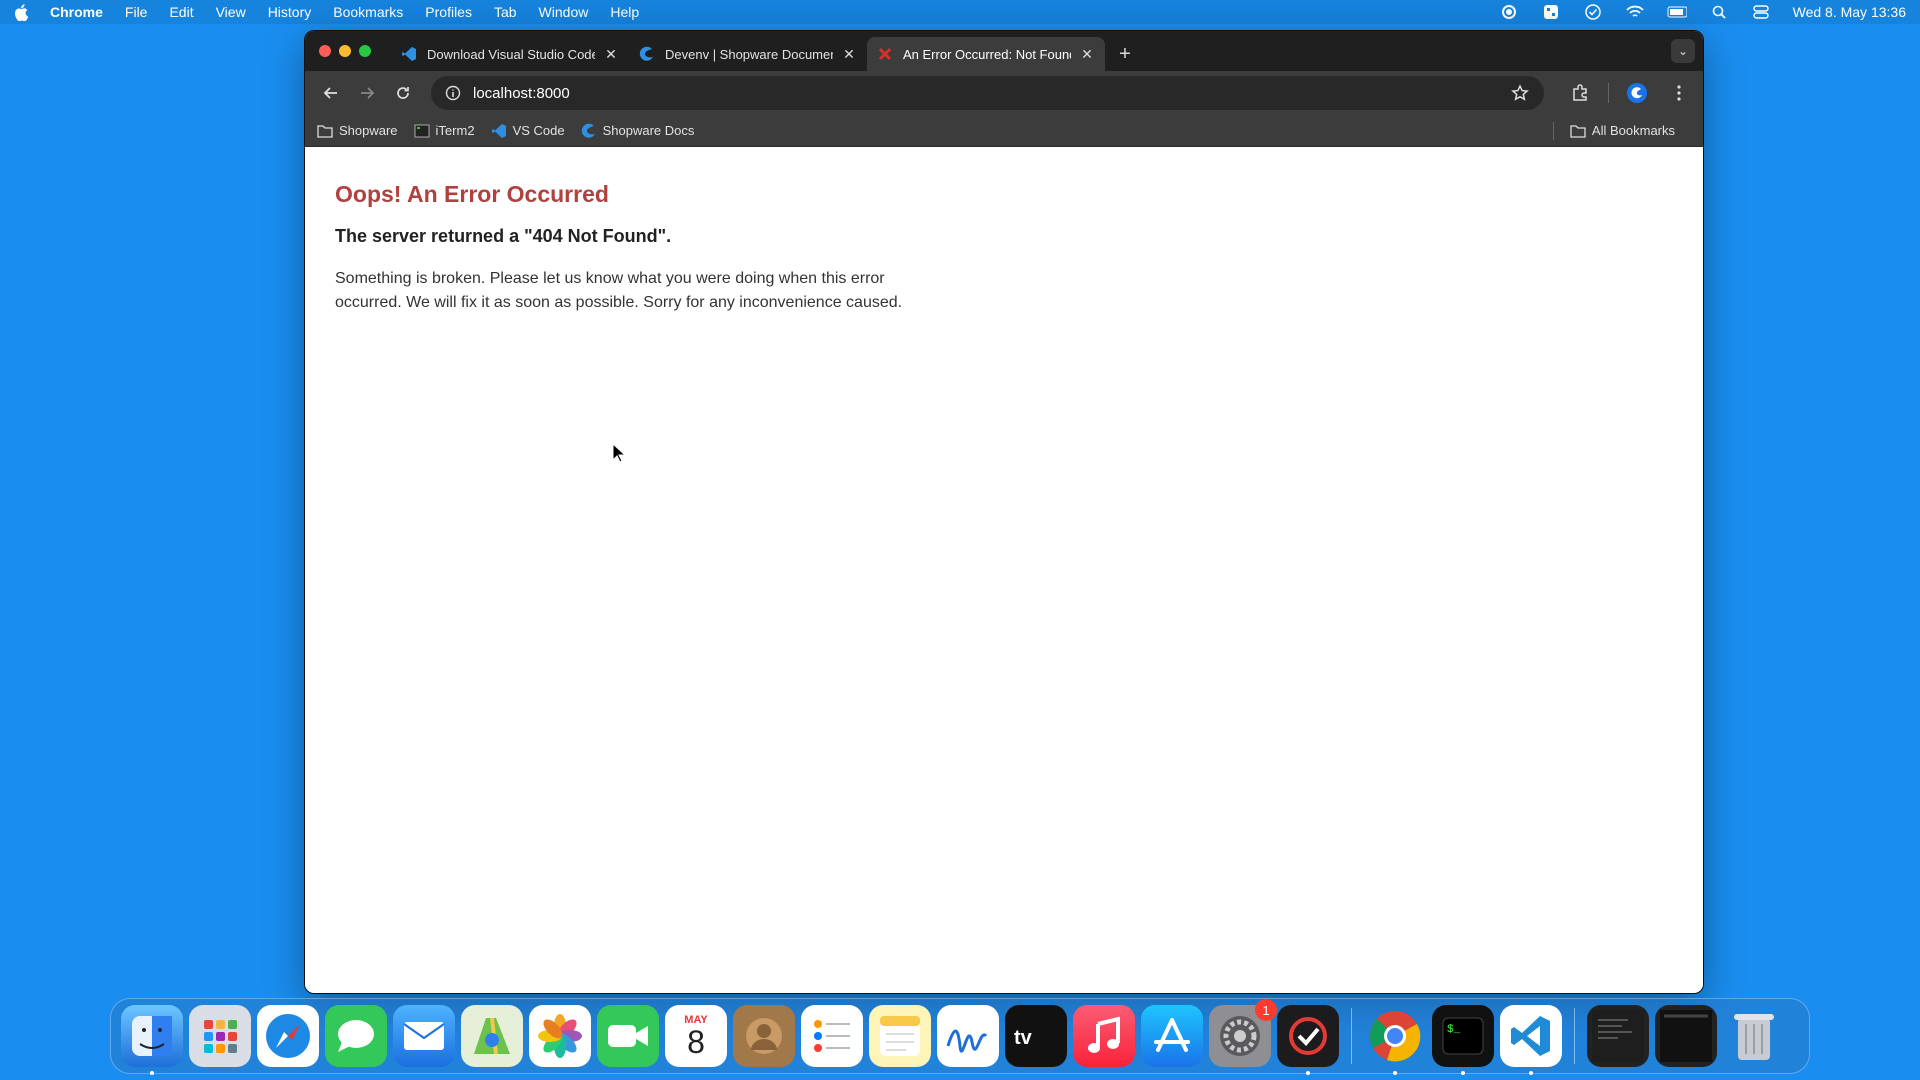 The width and height of the screenshot is (1920, 1080). I want to click on bookmark-star-icon, so click(1520, 93).